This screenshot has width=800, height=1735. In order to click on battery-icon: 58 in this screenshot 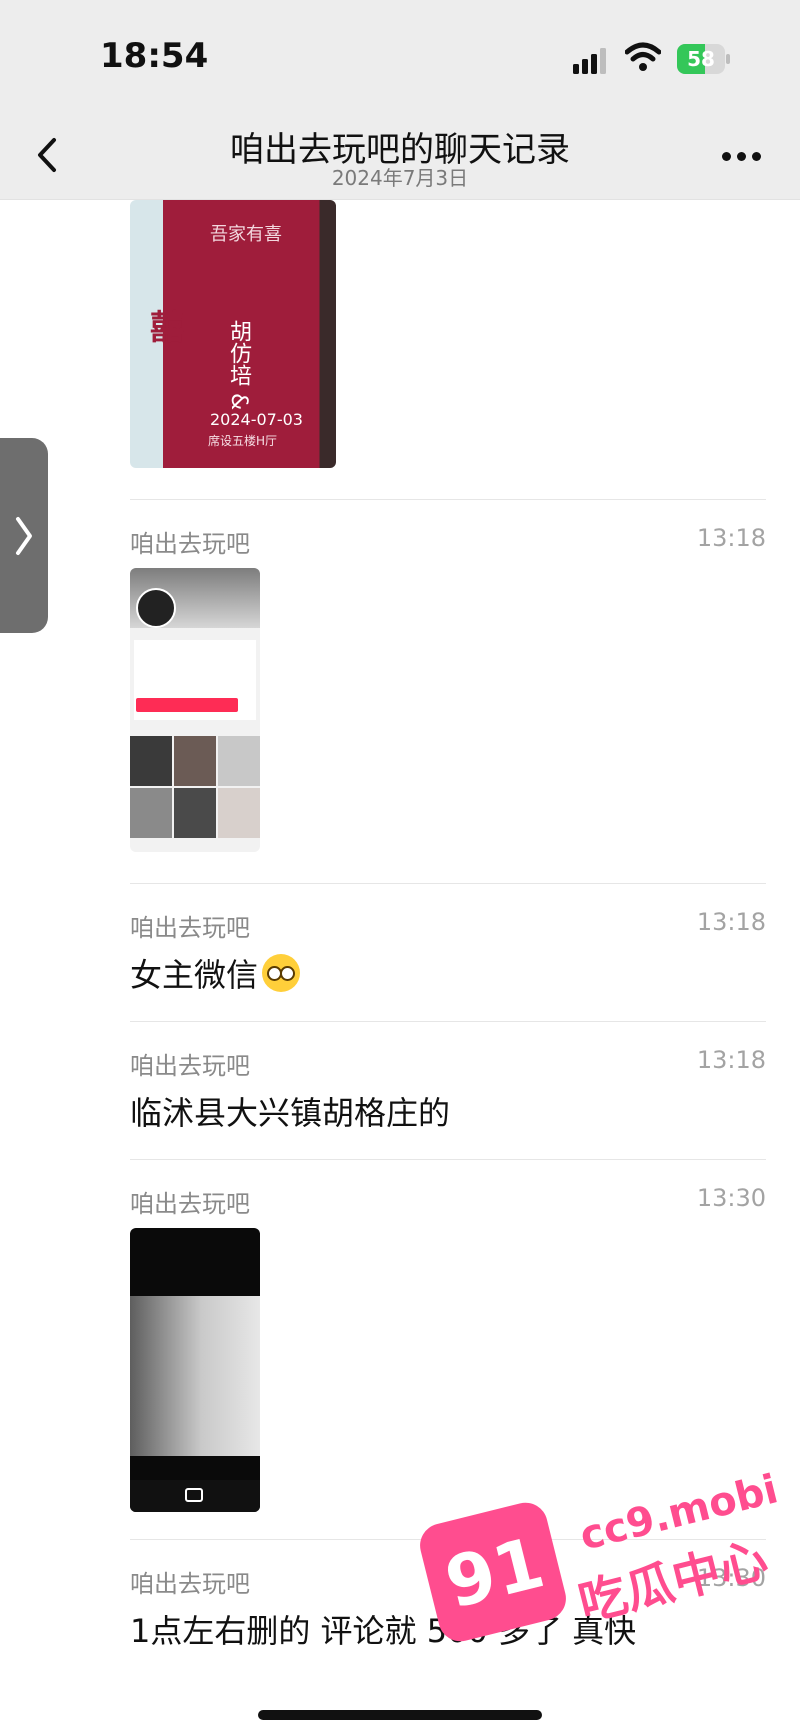, I will do `click(704, 59)`.